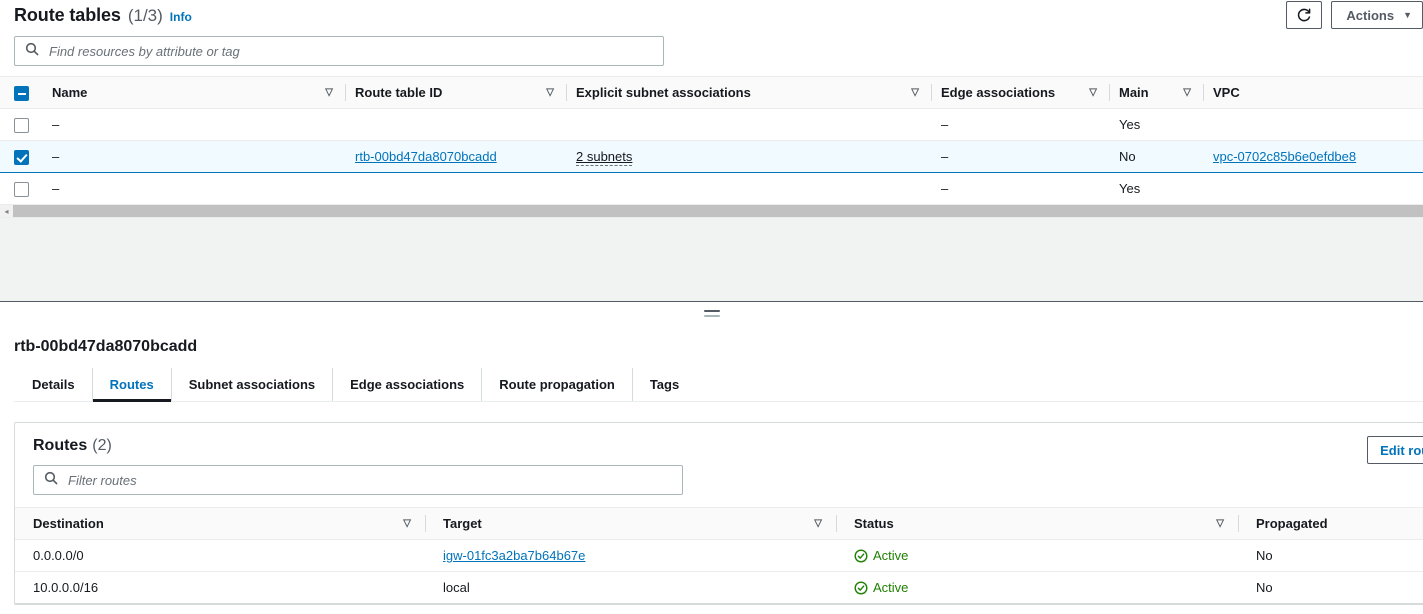 Image resolution: width=1423 pixels, height=614 pixels. What do you see at coordinates (355, 51) in the screenshot?
I see `search-input` at bounding box center [355, 51].